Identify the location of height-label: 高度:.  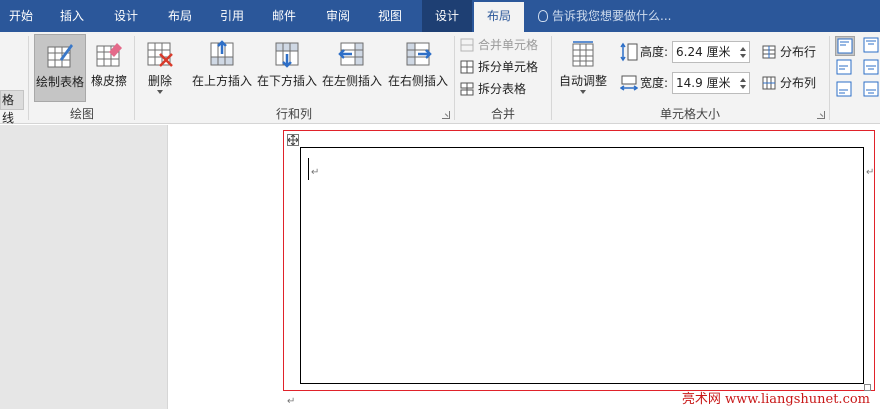
(654, 52).